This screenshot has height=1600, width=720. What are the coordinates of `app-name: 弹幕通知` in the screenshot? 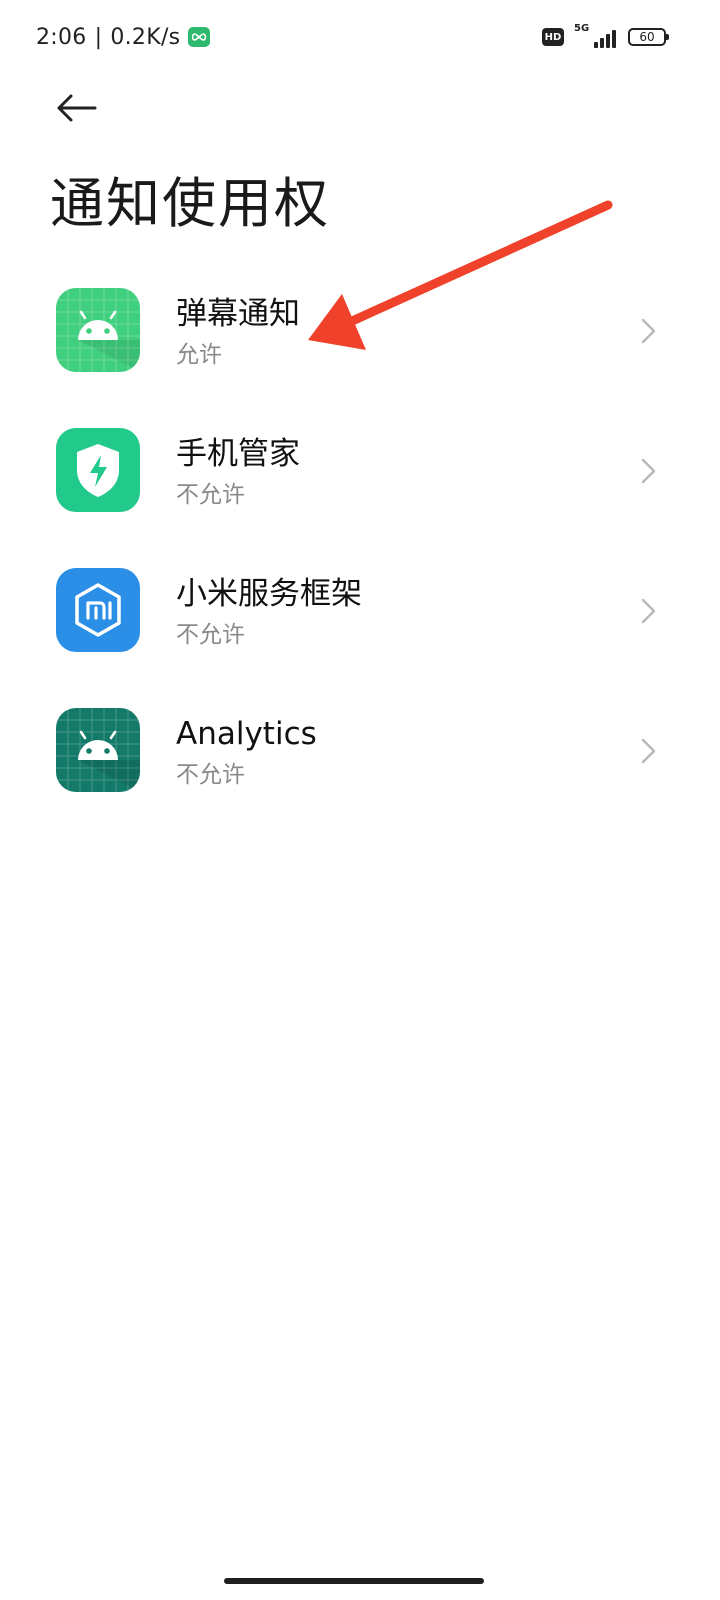 It's located at (238, 314).